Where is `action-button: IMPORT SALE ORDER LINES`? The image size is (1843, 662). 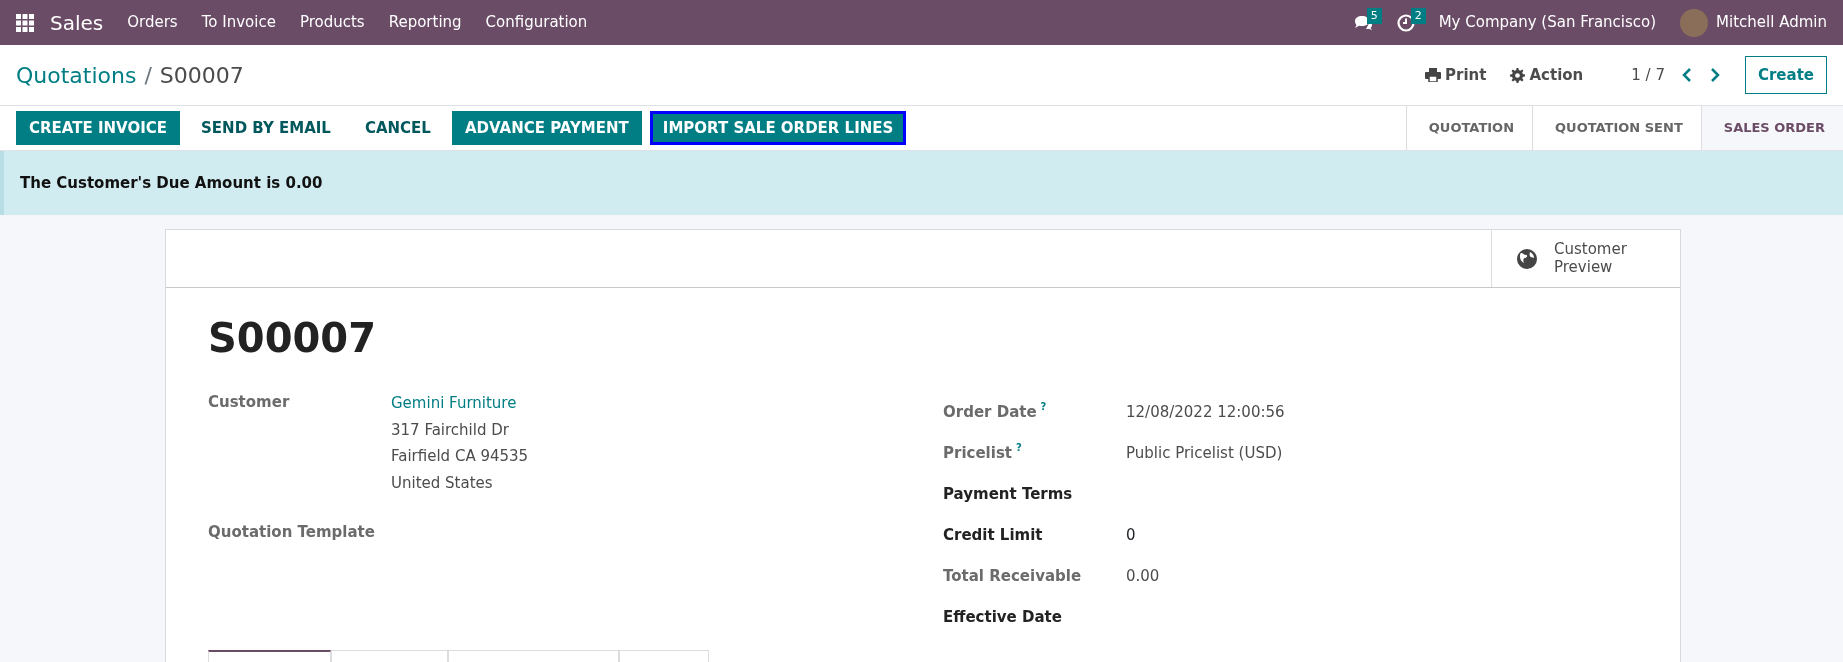
action-button: IMPORT SALE ORDER LINES is located at coordinates (778, 128).